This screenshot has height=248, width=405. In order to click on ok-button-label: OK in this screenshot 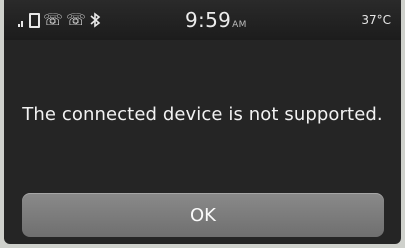, I will do `click(203, 215)`.